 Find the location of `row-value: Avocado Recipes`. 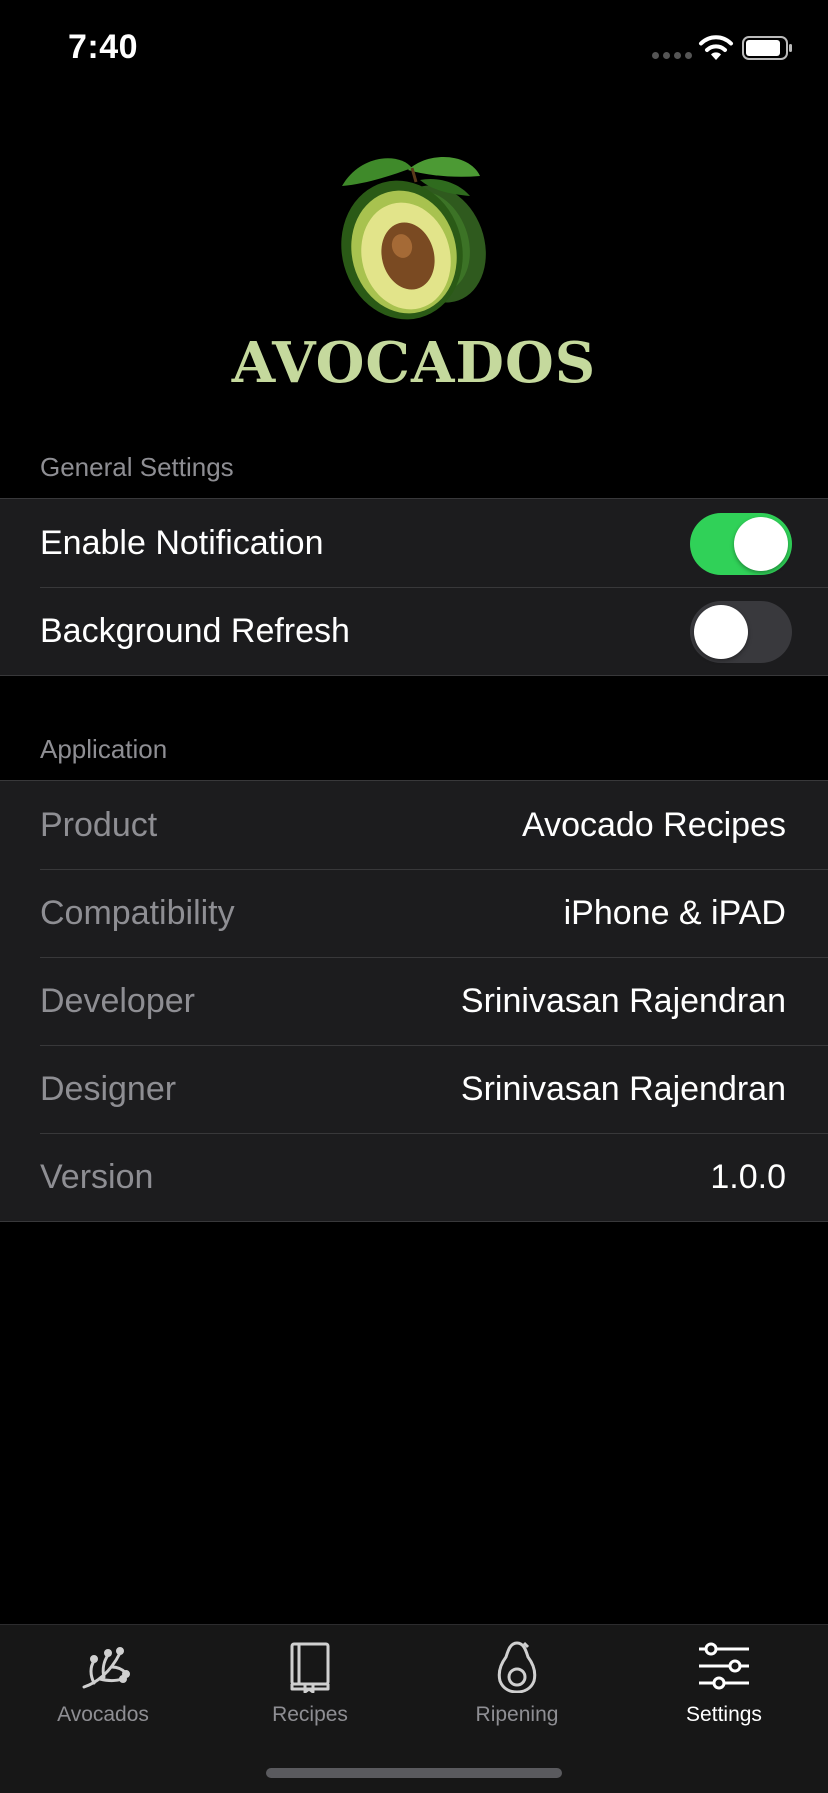

row-value: Avocado Recipes is located at coordinates (654, 824).